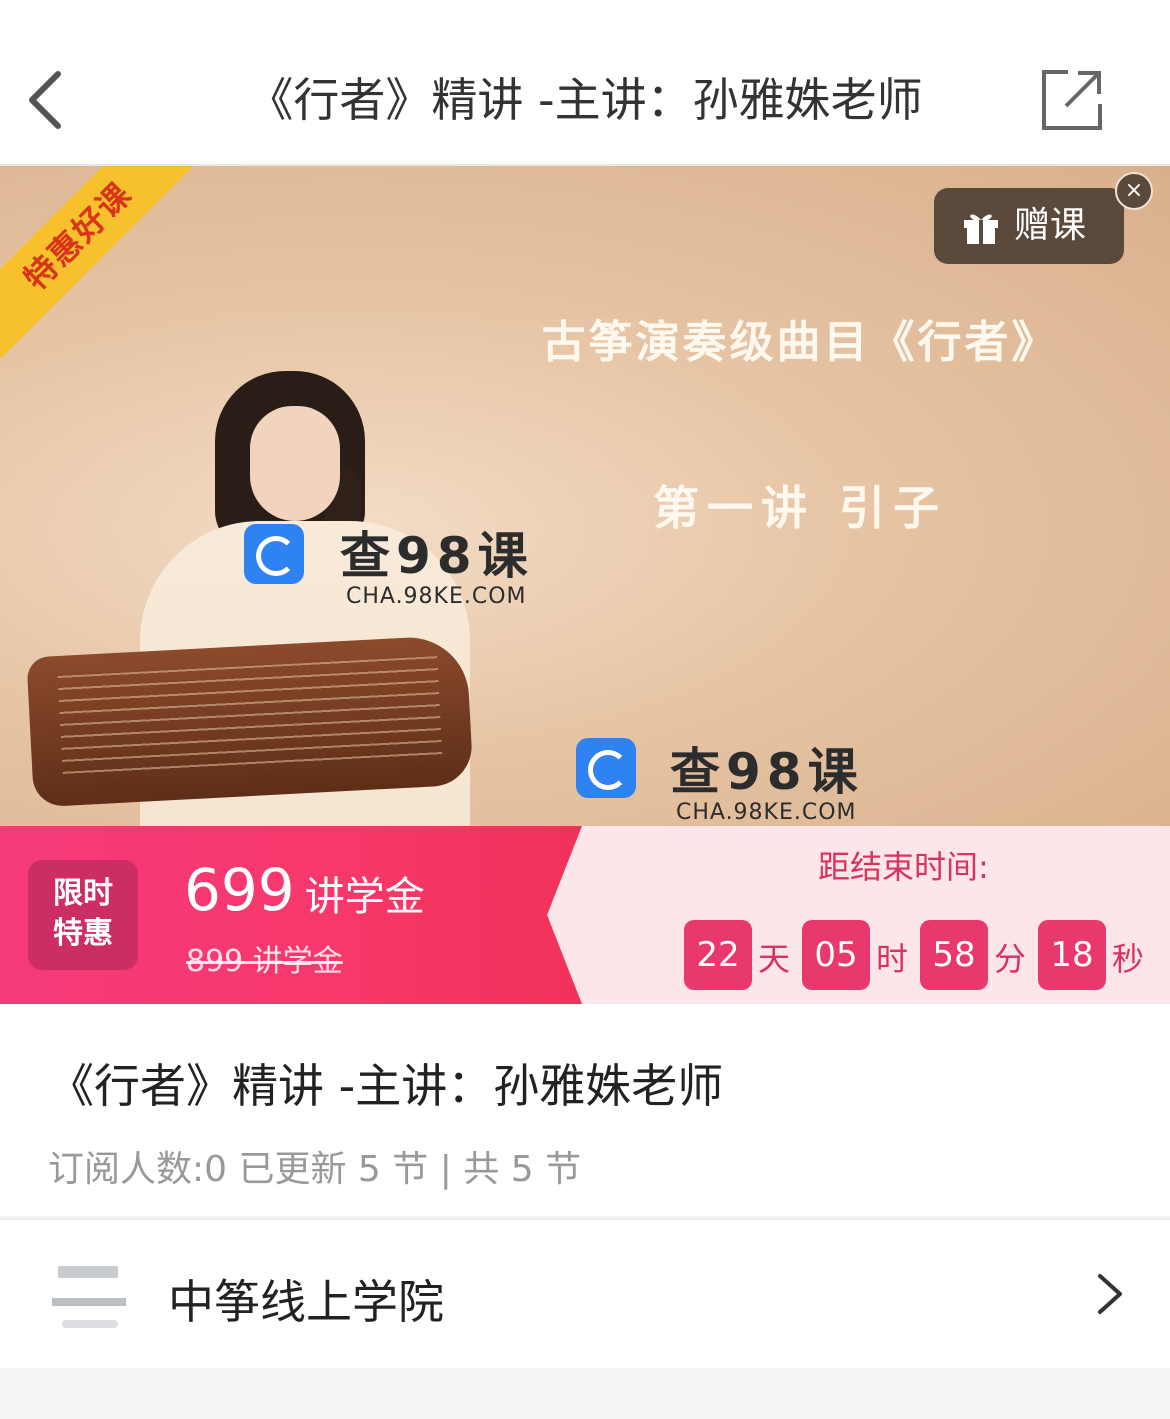 This screenshot has height=1419, width=1170. Describe the element at coordinates (1072, 100) in the screenshot. I see `external-share-icon` at that location.